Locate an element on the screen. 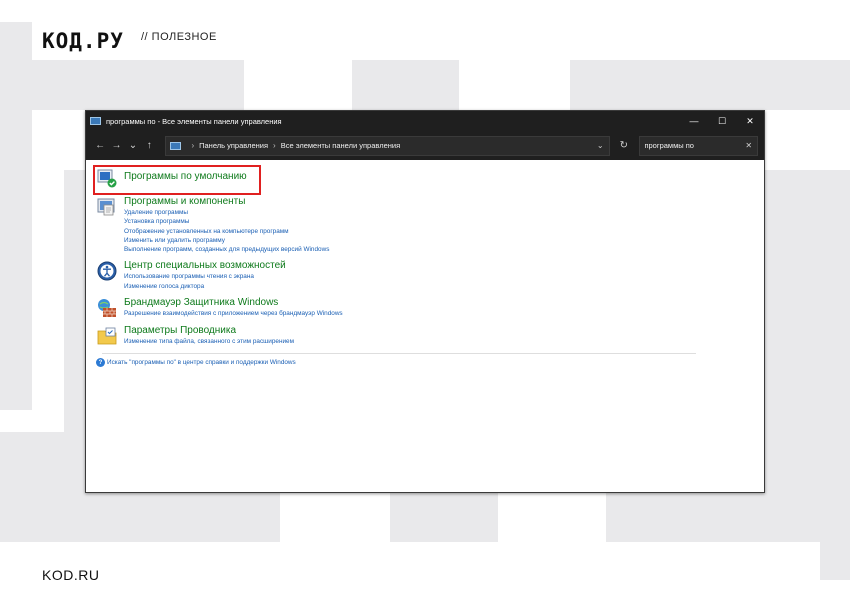 The width and height of the screenshot is (850, 604). category-title: Программы по умолчанию is located at coordinates (185, 177).